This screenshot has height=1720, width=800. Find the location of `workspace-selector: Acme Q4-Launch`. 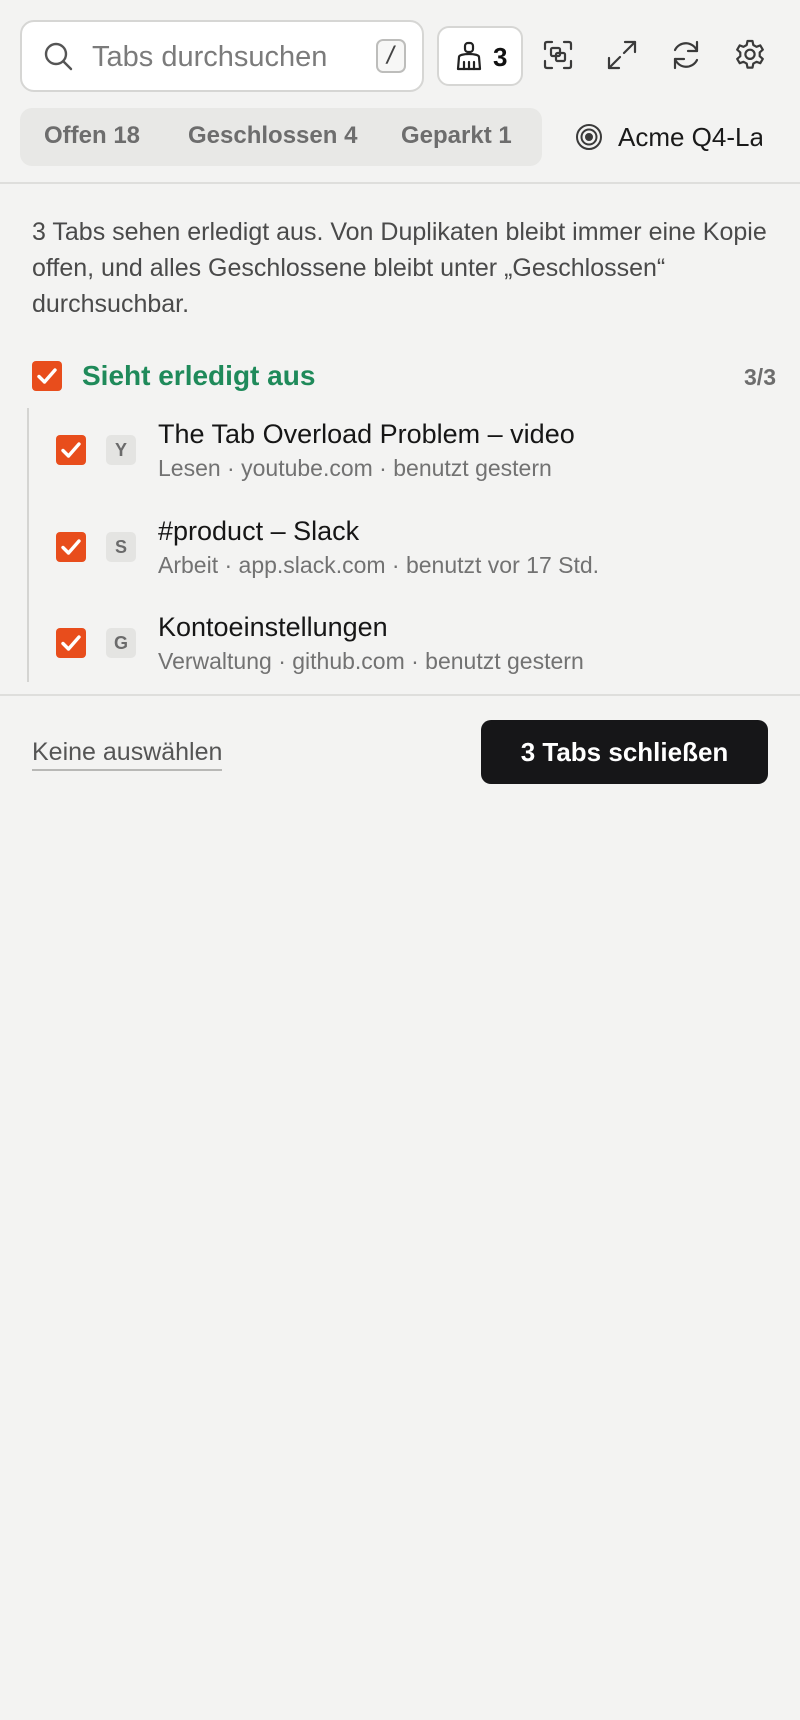

workspace-selector: Acme Q4-Launch is located at coordinates (666, 137).